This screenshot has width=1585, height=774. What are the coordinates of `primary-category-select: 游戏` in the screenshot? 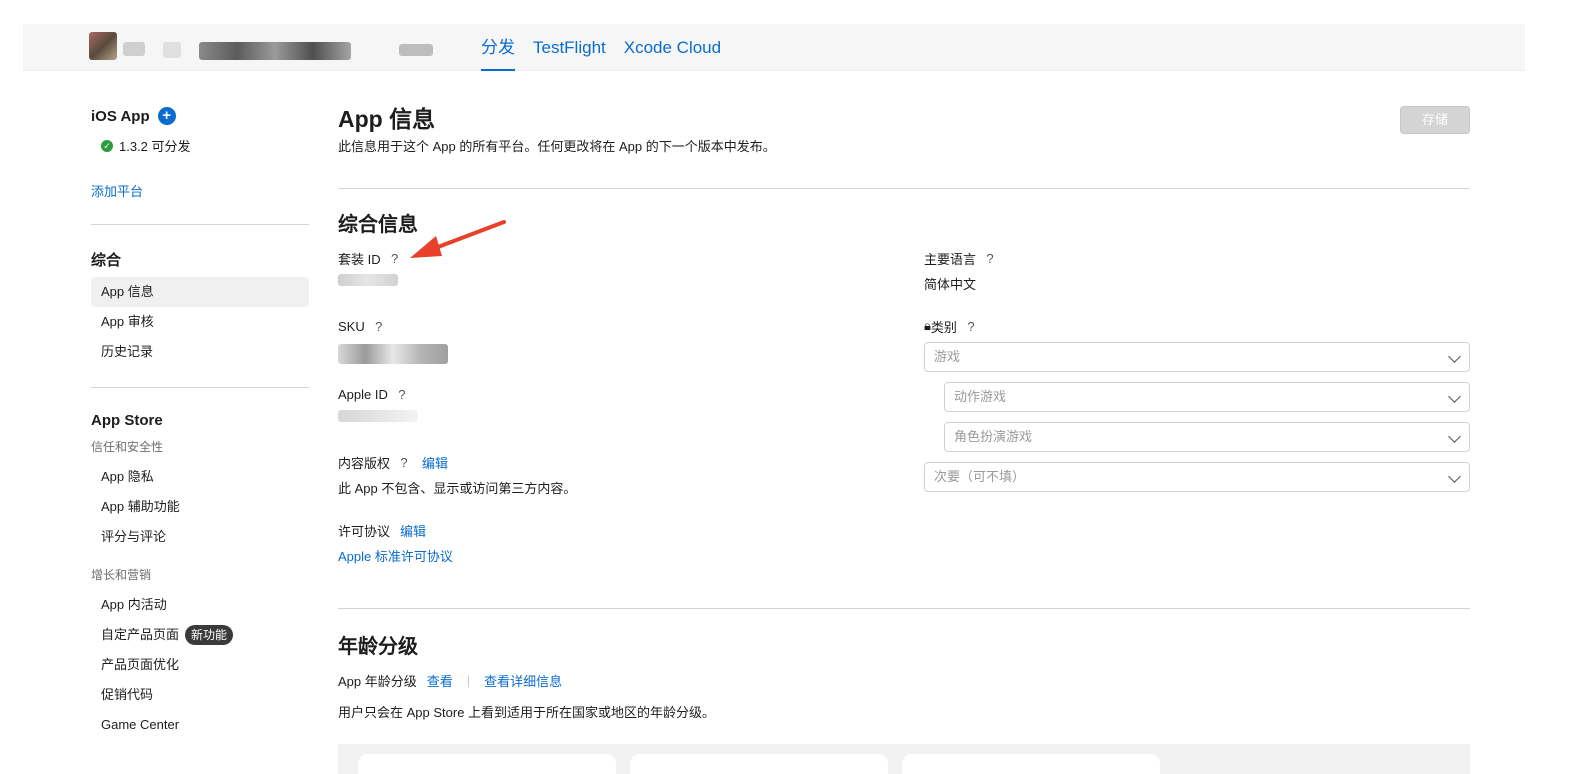 It's located at (1197, 357).